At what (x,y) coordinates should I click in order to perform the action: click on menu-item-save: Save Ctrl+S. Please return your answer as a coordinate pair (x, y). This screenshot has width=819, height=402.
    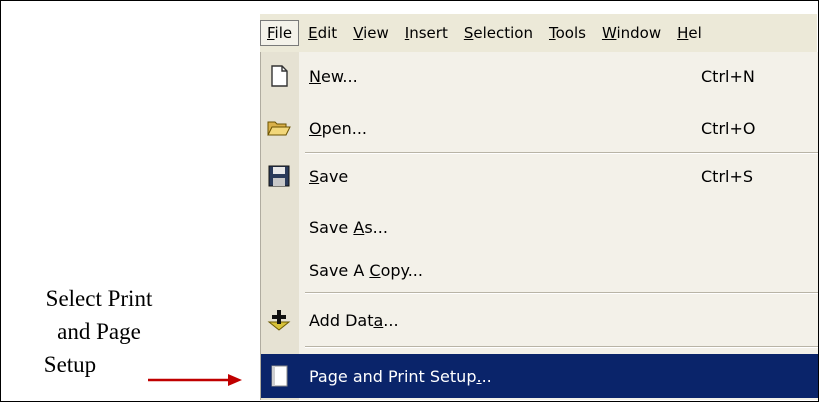
    Looking at the image, I should click on (539, 176).